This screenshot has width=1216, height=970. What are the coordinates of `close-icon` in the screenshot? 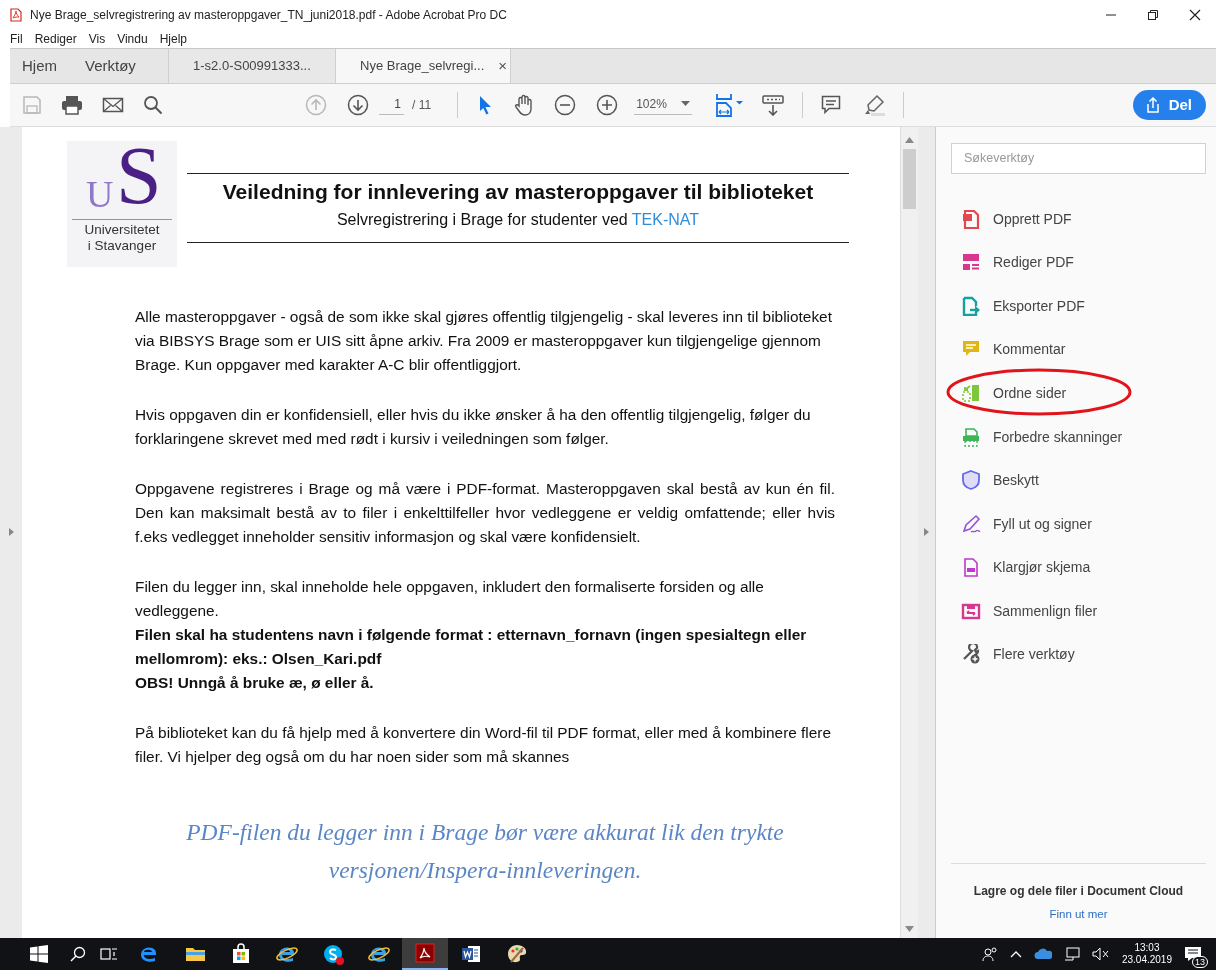 It's located at (1195, 14).